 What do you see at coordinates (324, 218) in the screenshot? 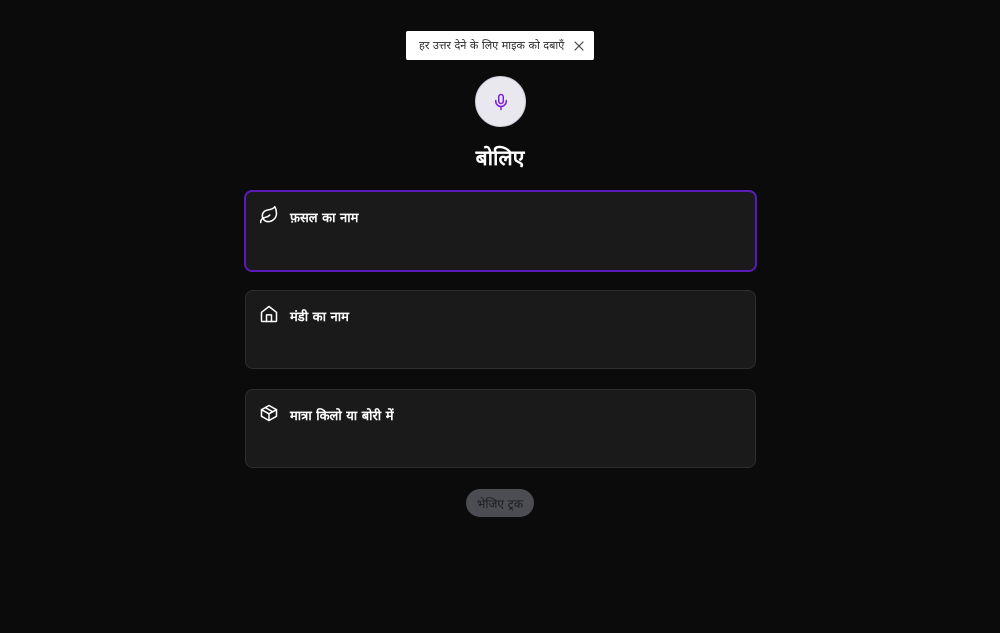
I see `crop-name-label: फ़सल का नाम` at bounding box center [324, 218].